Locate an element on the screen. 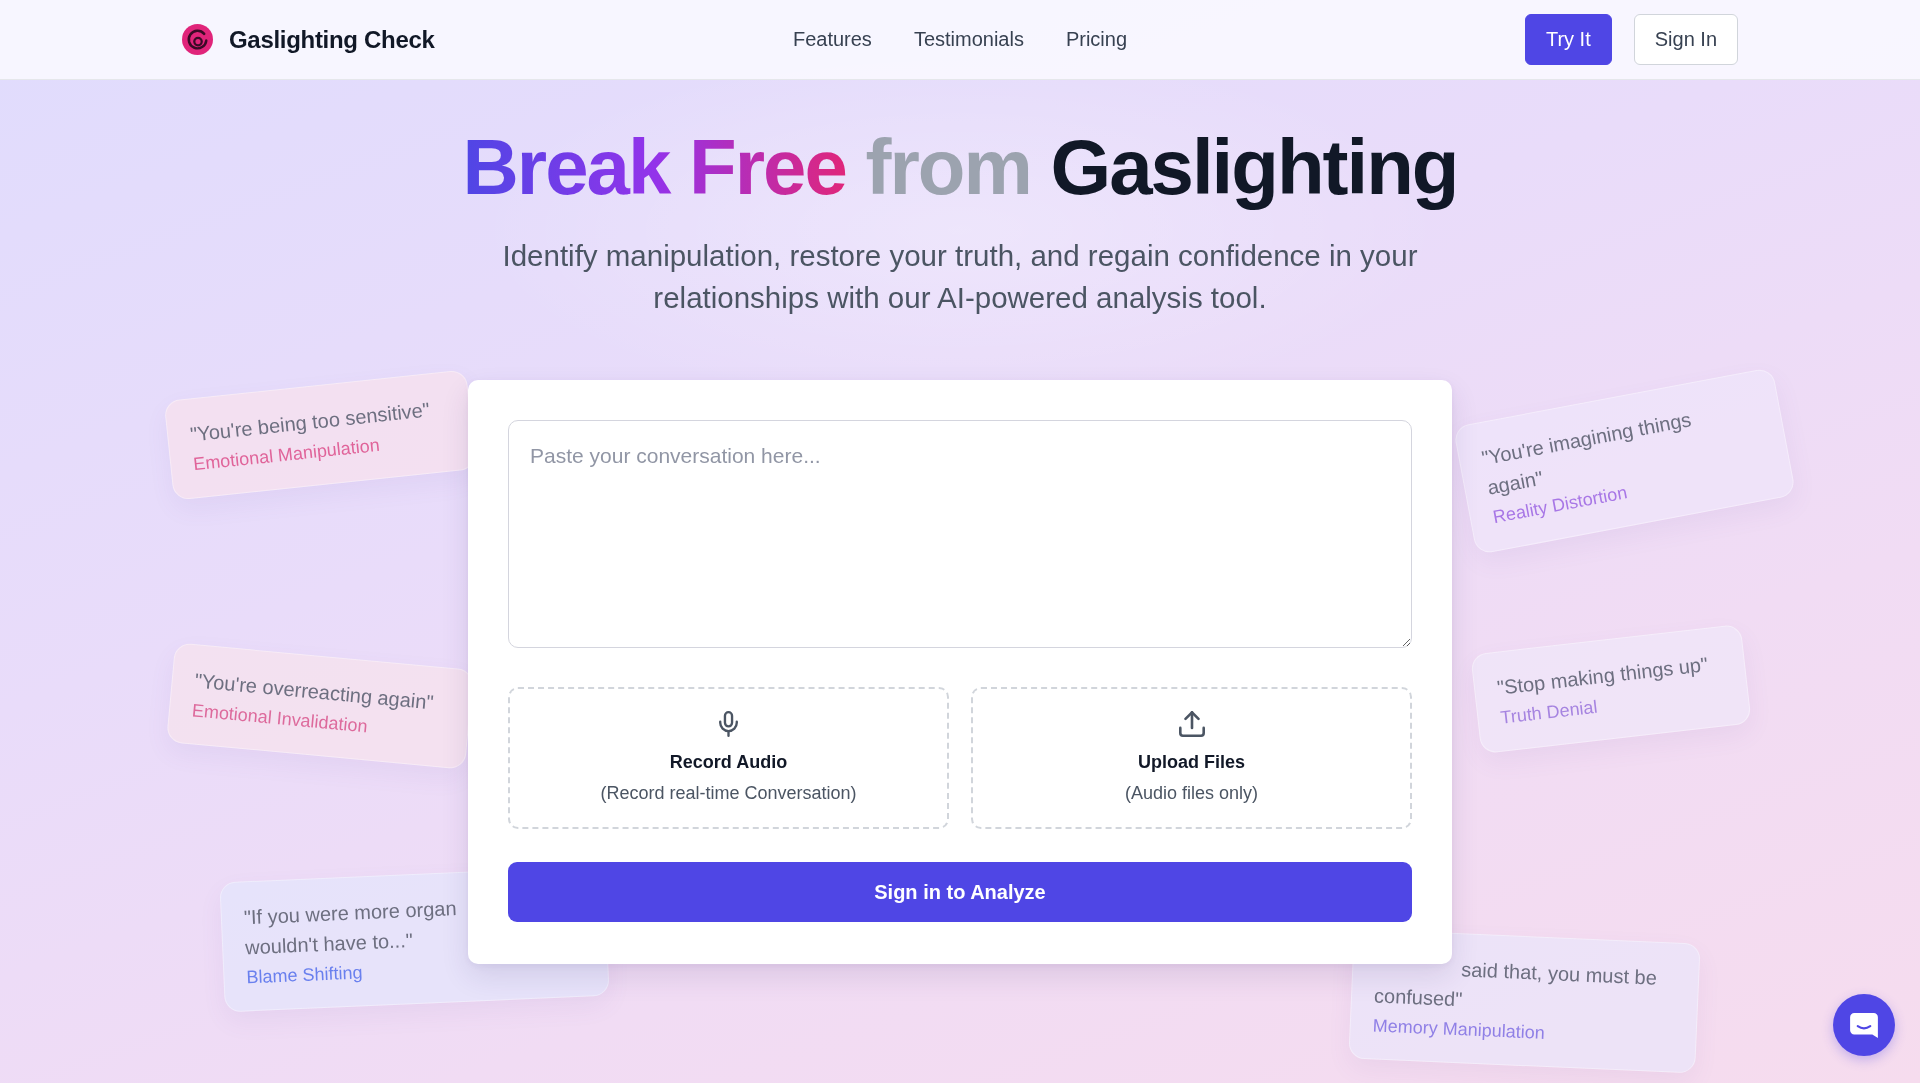 This screenshot has width=1920, height=1083. secondary-button: Sign In is located at coordinates (1685, 39).